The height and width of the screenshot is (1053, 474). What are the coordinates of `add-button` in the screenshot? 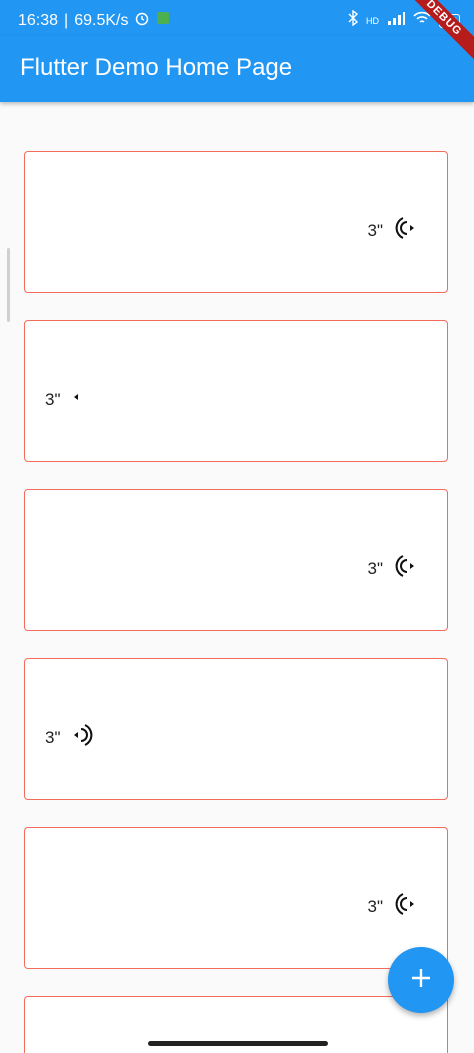 It's located at (421, 980).